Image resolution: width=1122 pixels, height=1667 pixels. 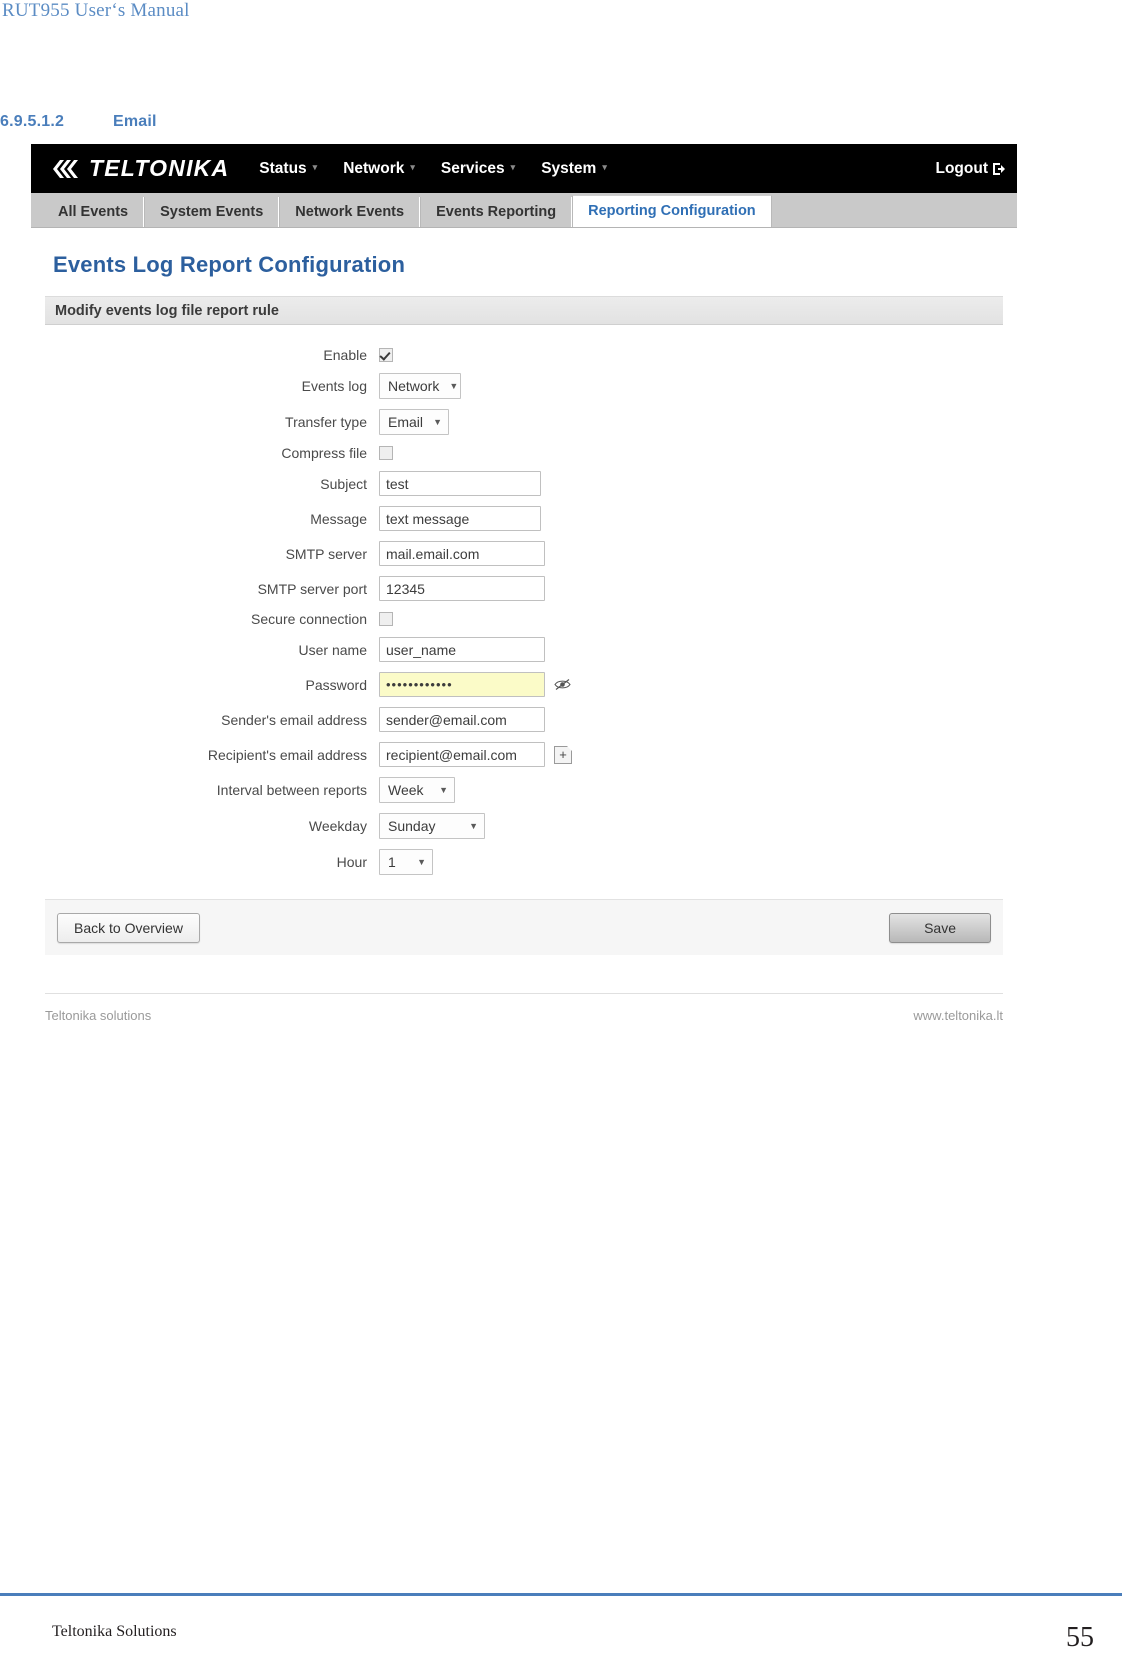 What do you see at coordinates (291, 790) in the screenshot?
I see `label-interval: Interval between reports` at bounding box center [291, 790].